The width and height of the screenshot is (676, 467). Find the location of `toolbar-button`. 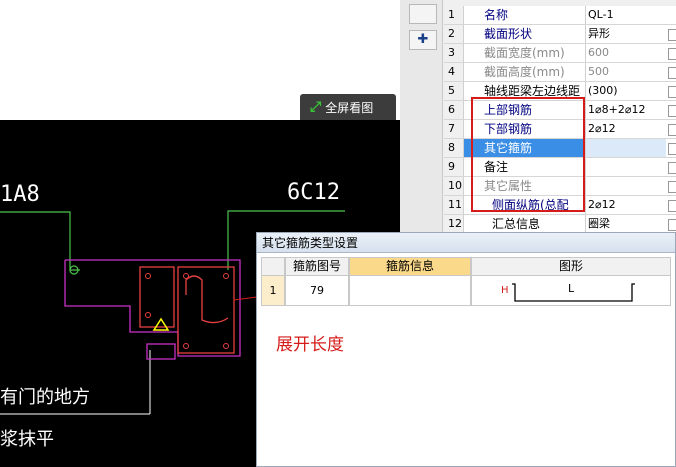

toolbar-button is located at coordinates (423, 14).